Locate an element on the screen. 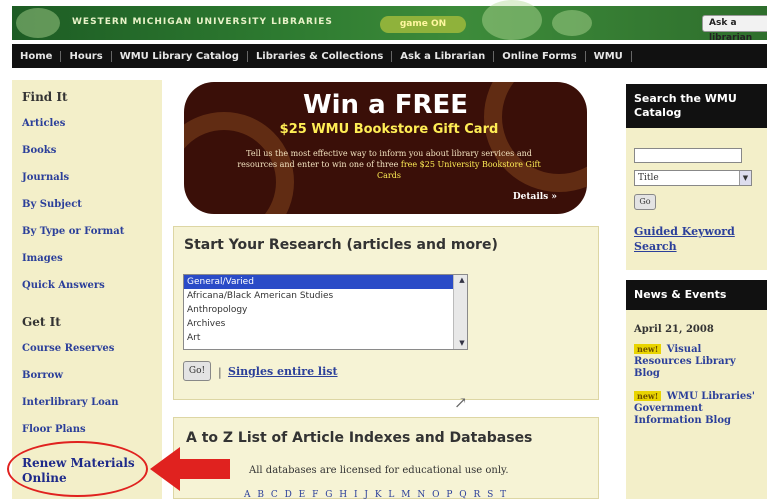  sidebar-link-articles: Articles is located at coordinates (92, 123).